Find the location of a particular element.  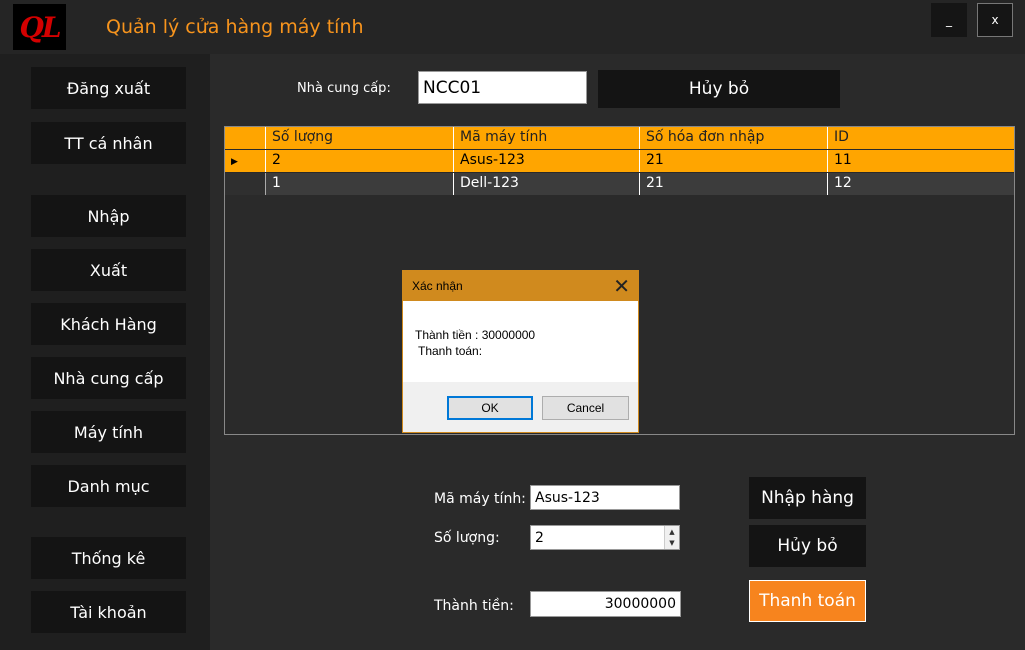

title-bar: QL Quản lý cửa hàng máy tính _ x is located at coordinates (512, 27).